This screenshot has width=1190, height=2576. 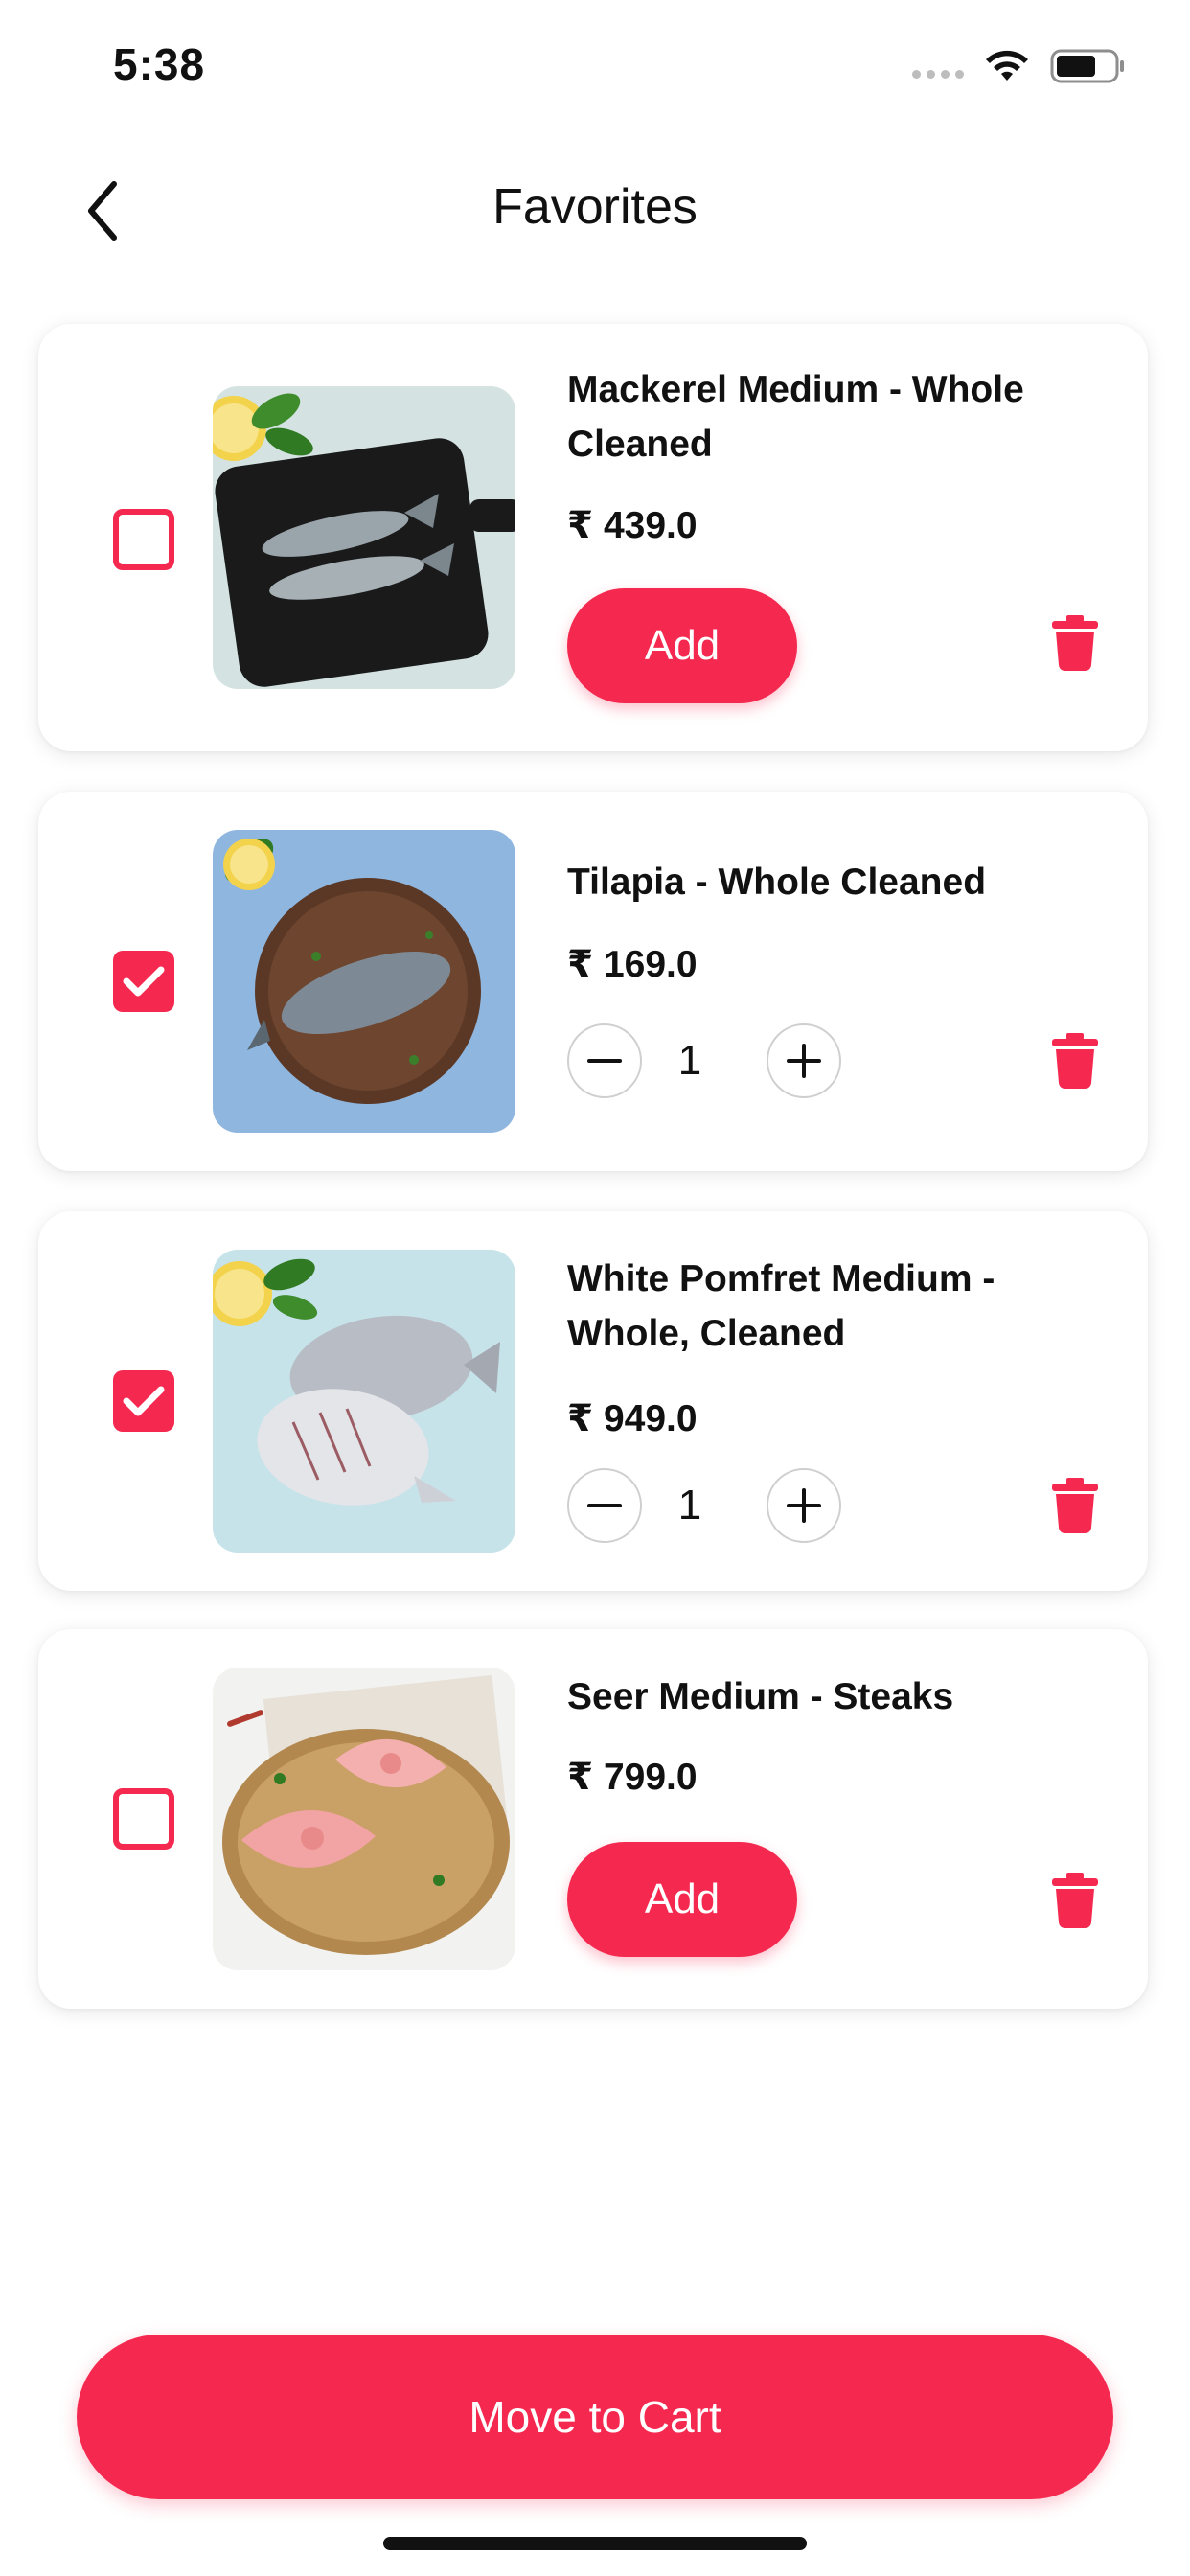 What do you see at coordinates (593, 1819) in the screenshot?
I see `favorite-item-card: Seer Medium - Steaks ₹ 799.0 Add` at bounding box center [593, 1819].